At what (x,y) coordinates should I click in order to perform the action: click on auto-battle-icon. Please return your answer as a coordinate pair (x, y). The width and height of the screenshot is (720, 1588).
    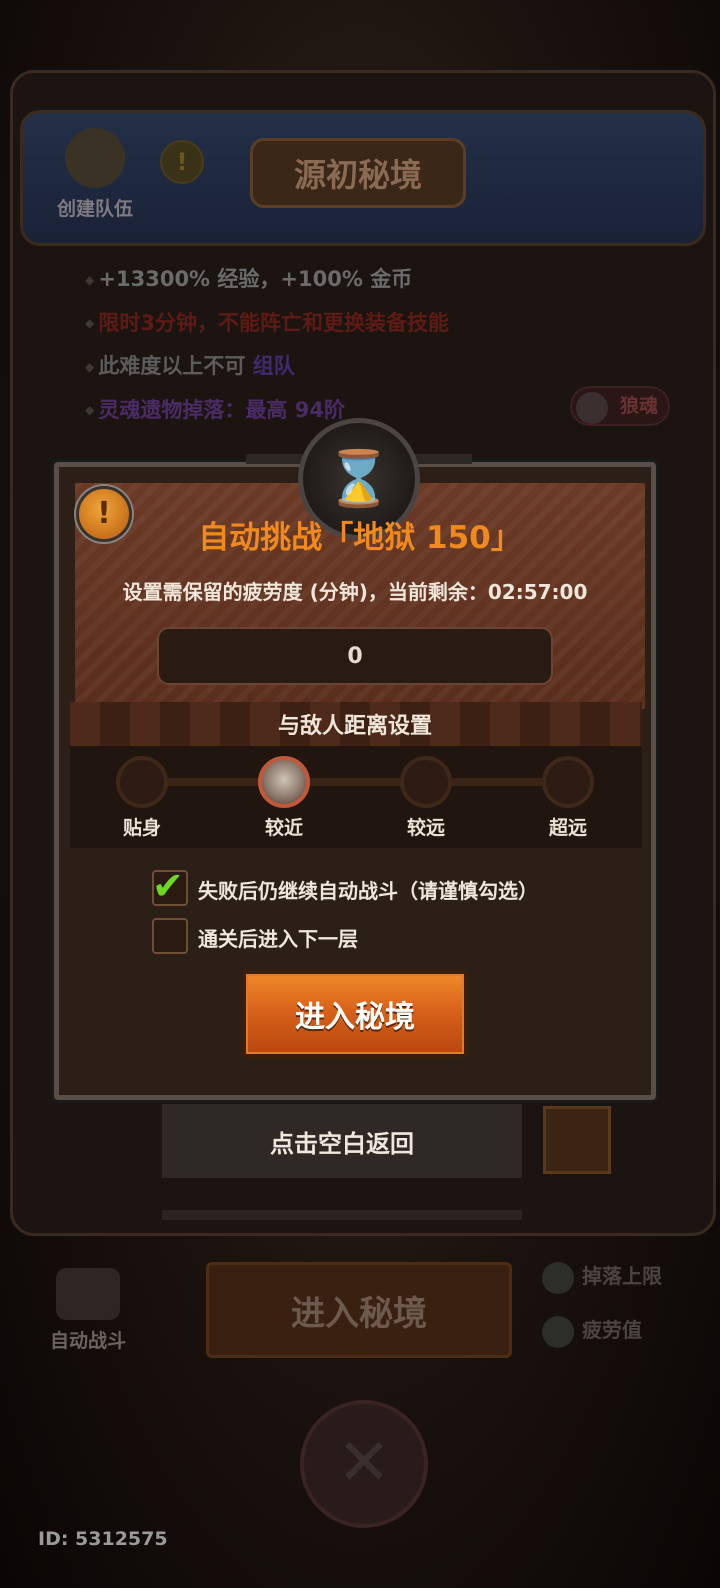
    Looking at the image, I should click on (88, 1294).